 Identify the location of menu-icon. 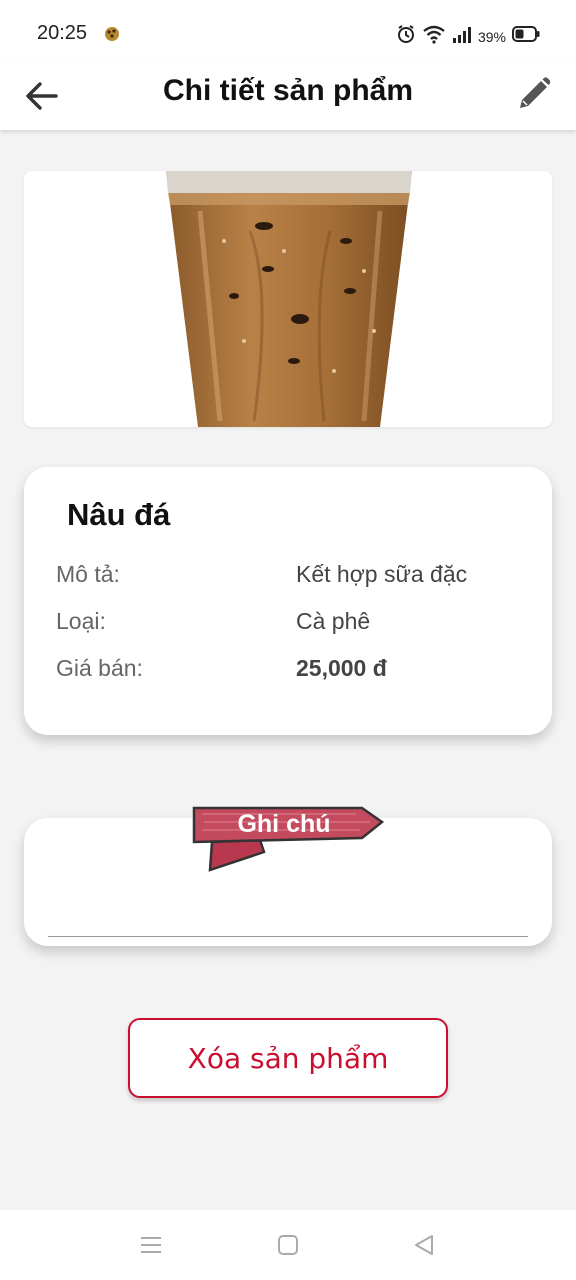
(151, 1245).